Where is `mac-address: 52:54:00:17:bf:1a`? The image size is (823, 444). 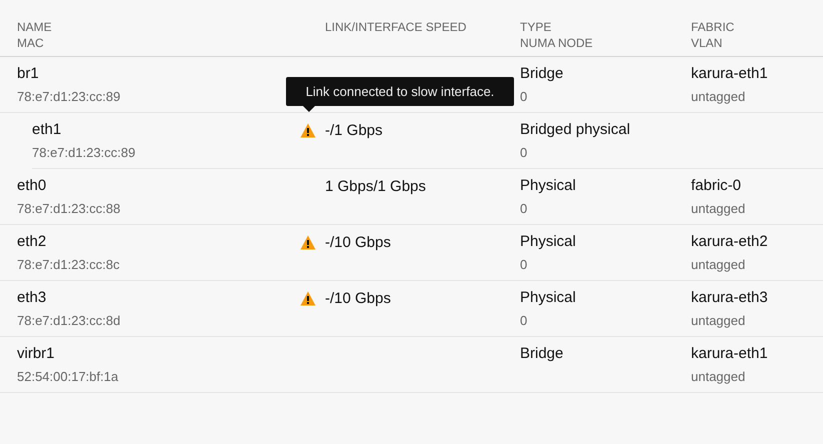 mac-address: 52:54:00:17:bf:1a is located at coordinates (68, 377).